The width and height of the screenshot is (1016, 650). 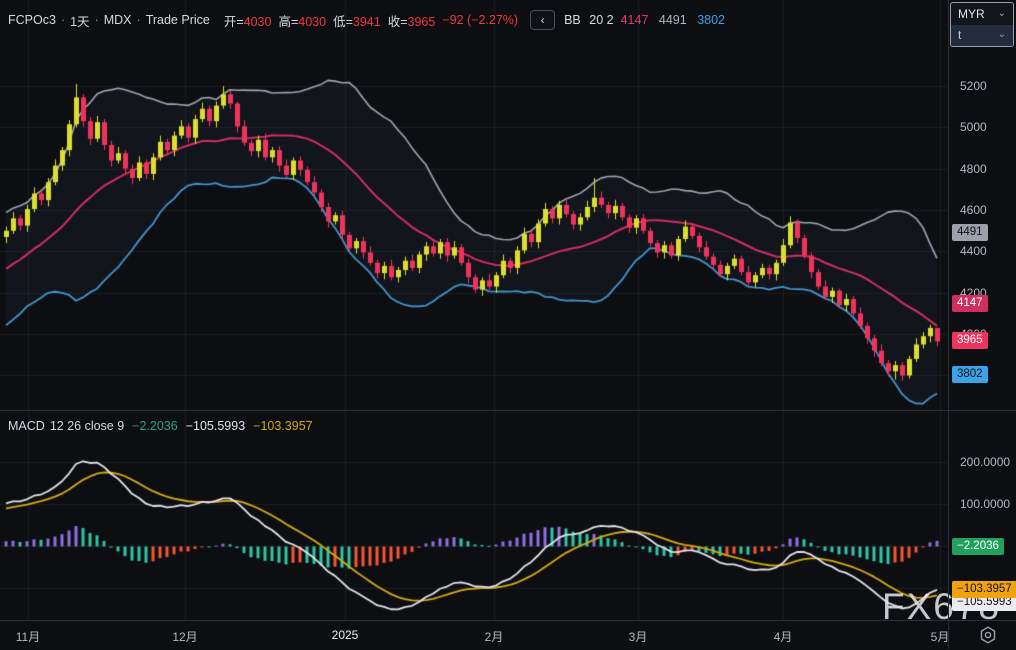 I want to click on pane-divider, so click(x=508, y=410).